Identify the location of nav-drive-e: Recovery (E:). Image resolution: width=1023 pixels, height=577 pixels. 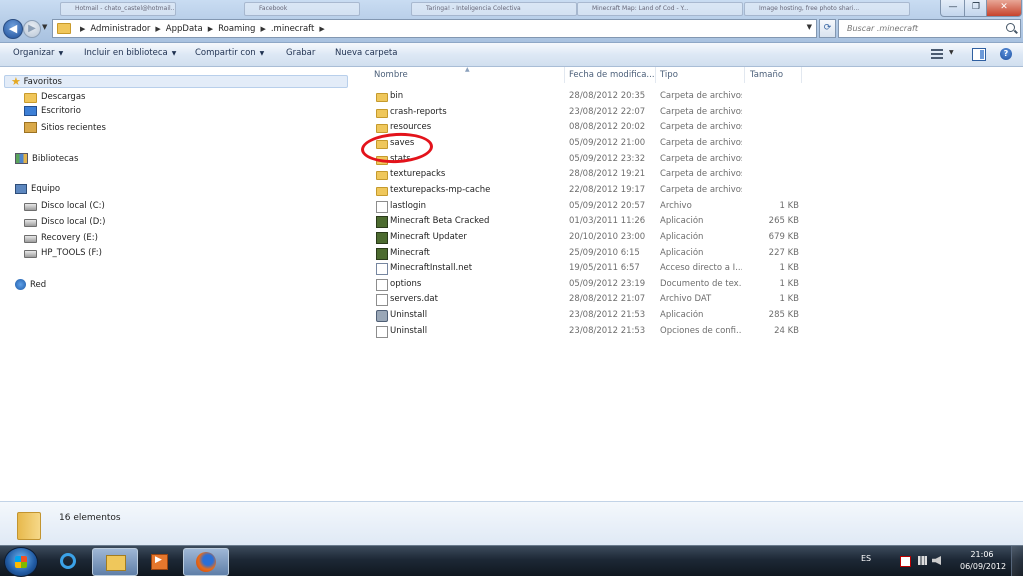
(61, 237).